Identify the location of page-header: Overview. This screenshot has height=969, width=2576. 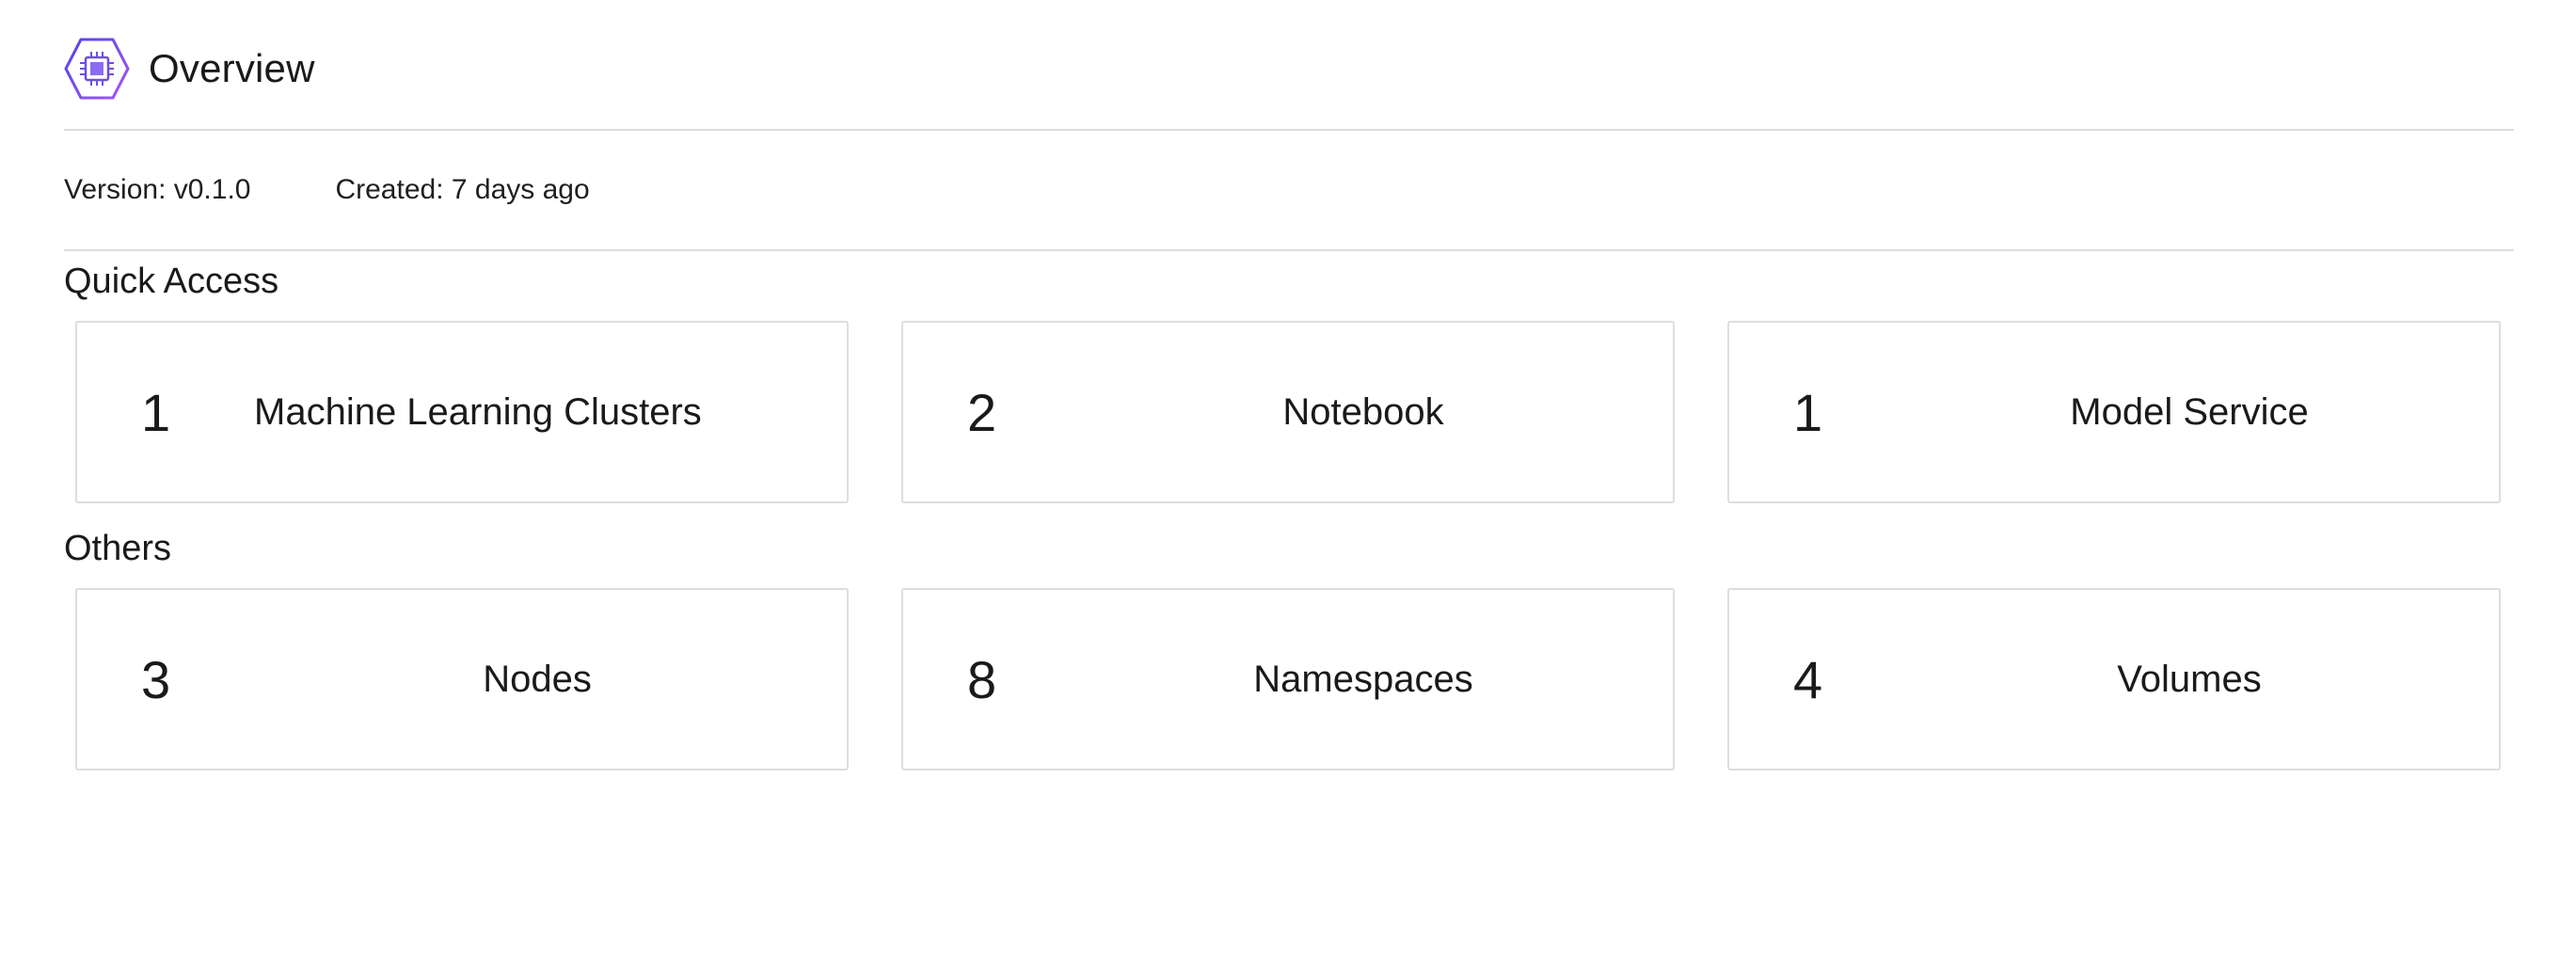
(1289, 65).